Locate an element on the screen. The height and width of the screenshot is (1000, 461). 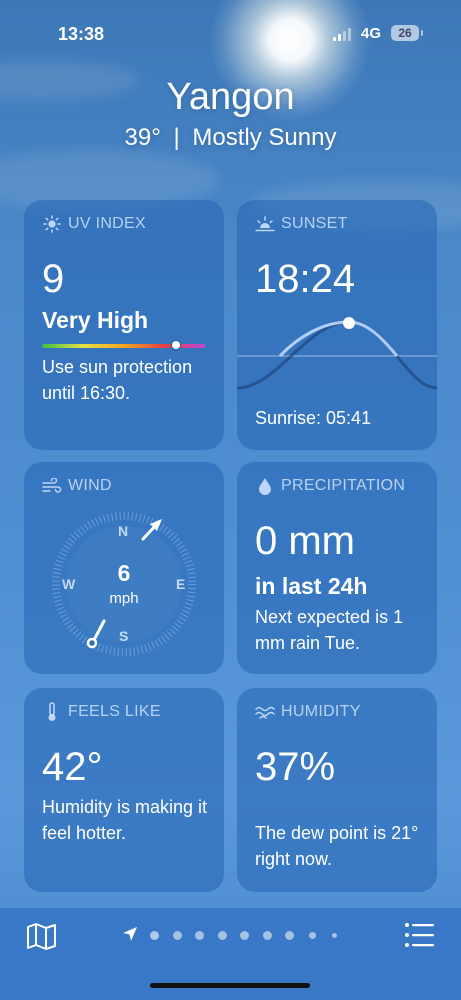
map-icon is located at coordinates (41, 936).